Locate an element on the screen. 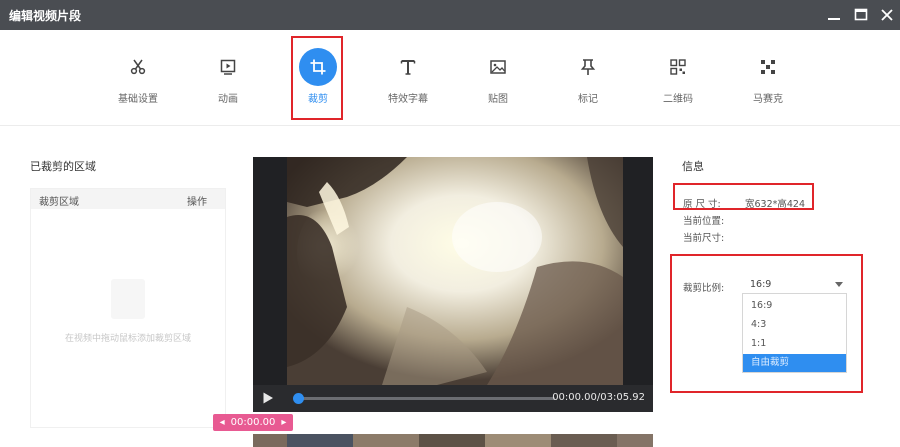  tool-qrcode: 二维码 is located at coordinates (678, 80).